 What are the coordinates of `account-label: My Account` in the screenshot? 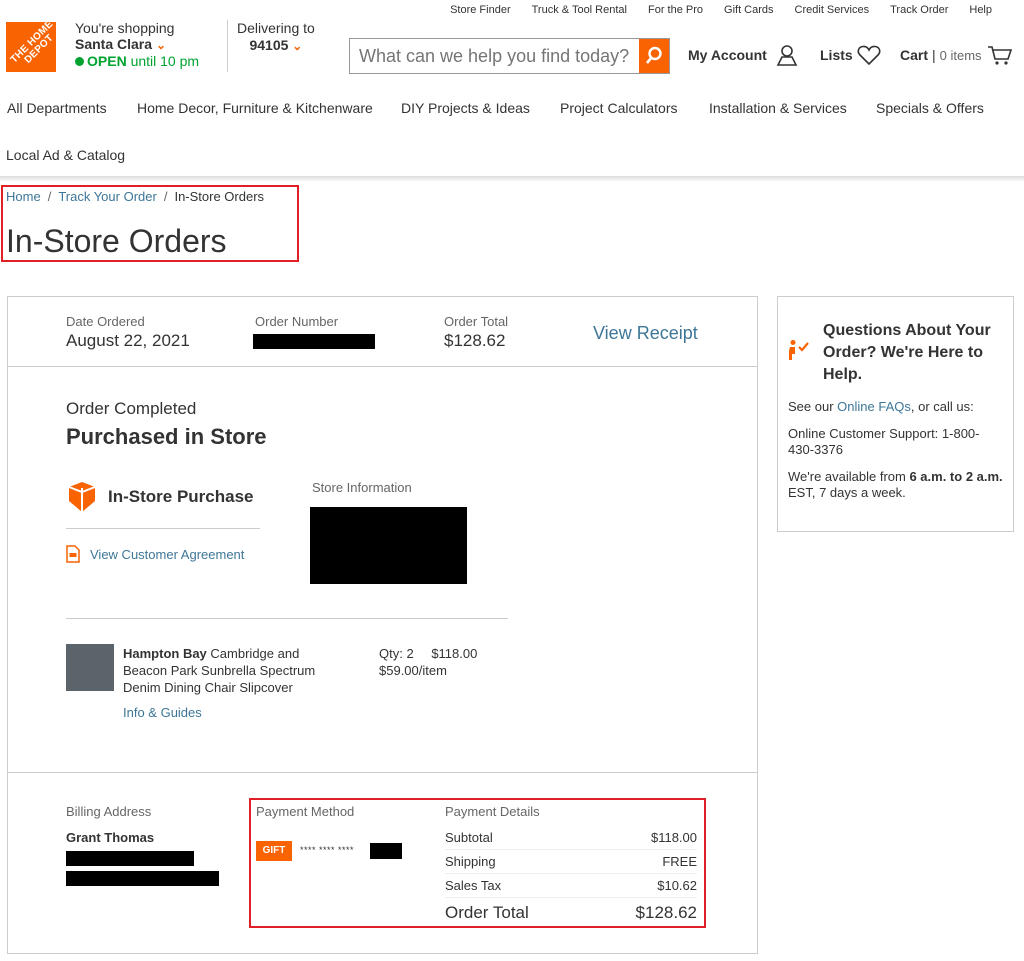 It's located at (727, 55).